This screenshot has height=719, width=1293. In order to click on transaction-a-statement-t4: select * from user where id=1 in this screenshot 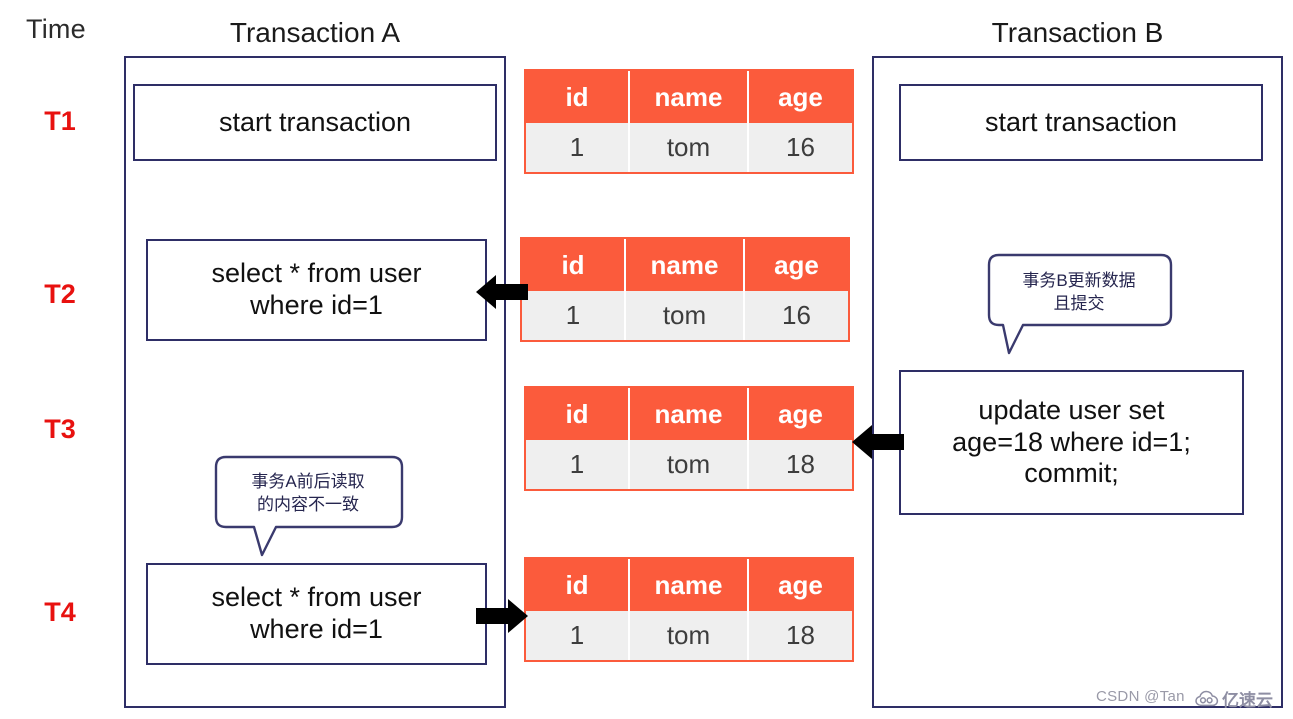, I will do `click(316, 614)`.